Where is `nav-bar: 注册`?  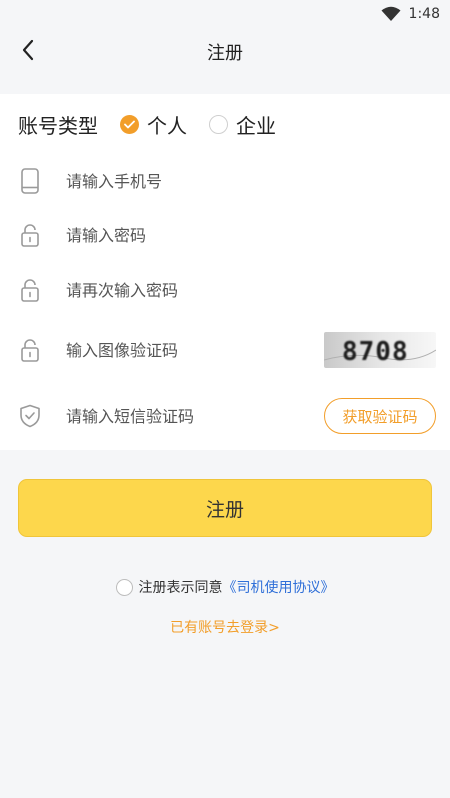
nav-bar: 注册 is located at coordinates (225, 52).